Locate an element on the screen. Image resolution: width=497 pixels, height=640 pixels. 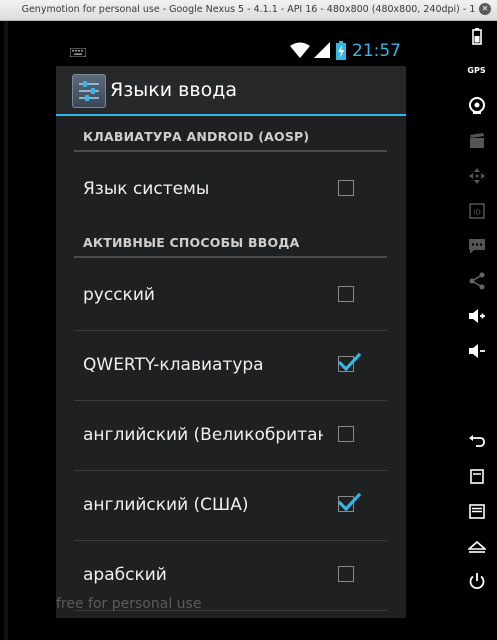
capture-tool is located at coordinates (476, 141).